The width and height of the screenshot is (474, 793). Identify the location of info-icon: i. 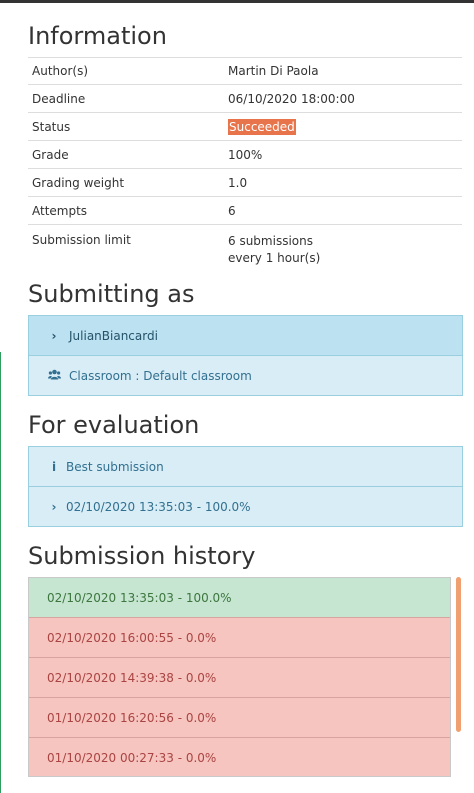
(54, 466).